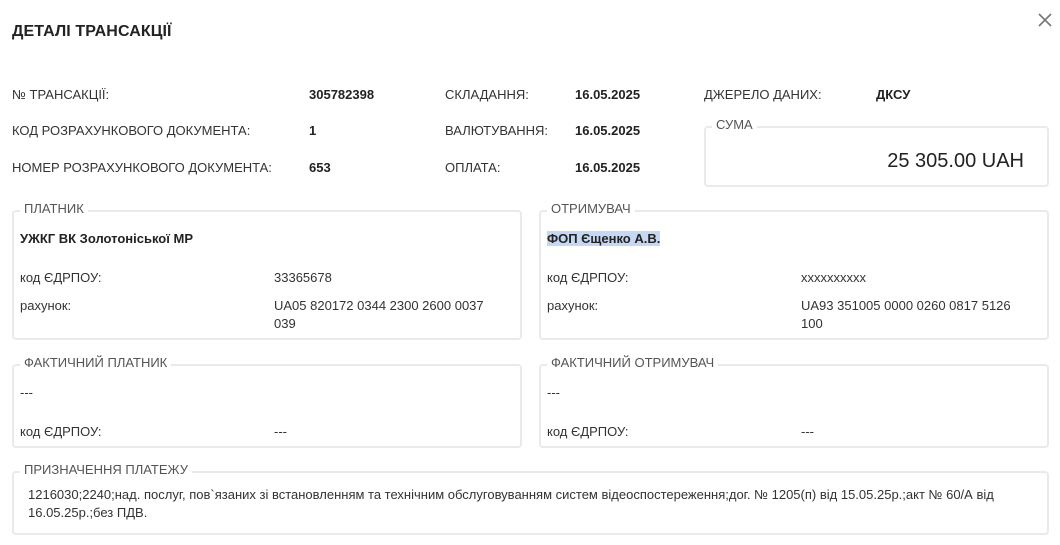 The image size is (1060, 545). Describe the element at coordinates (303, 277) in the screenshot. I see `payer-edrpou-value: 33365678` at that location.